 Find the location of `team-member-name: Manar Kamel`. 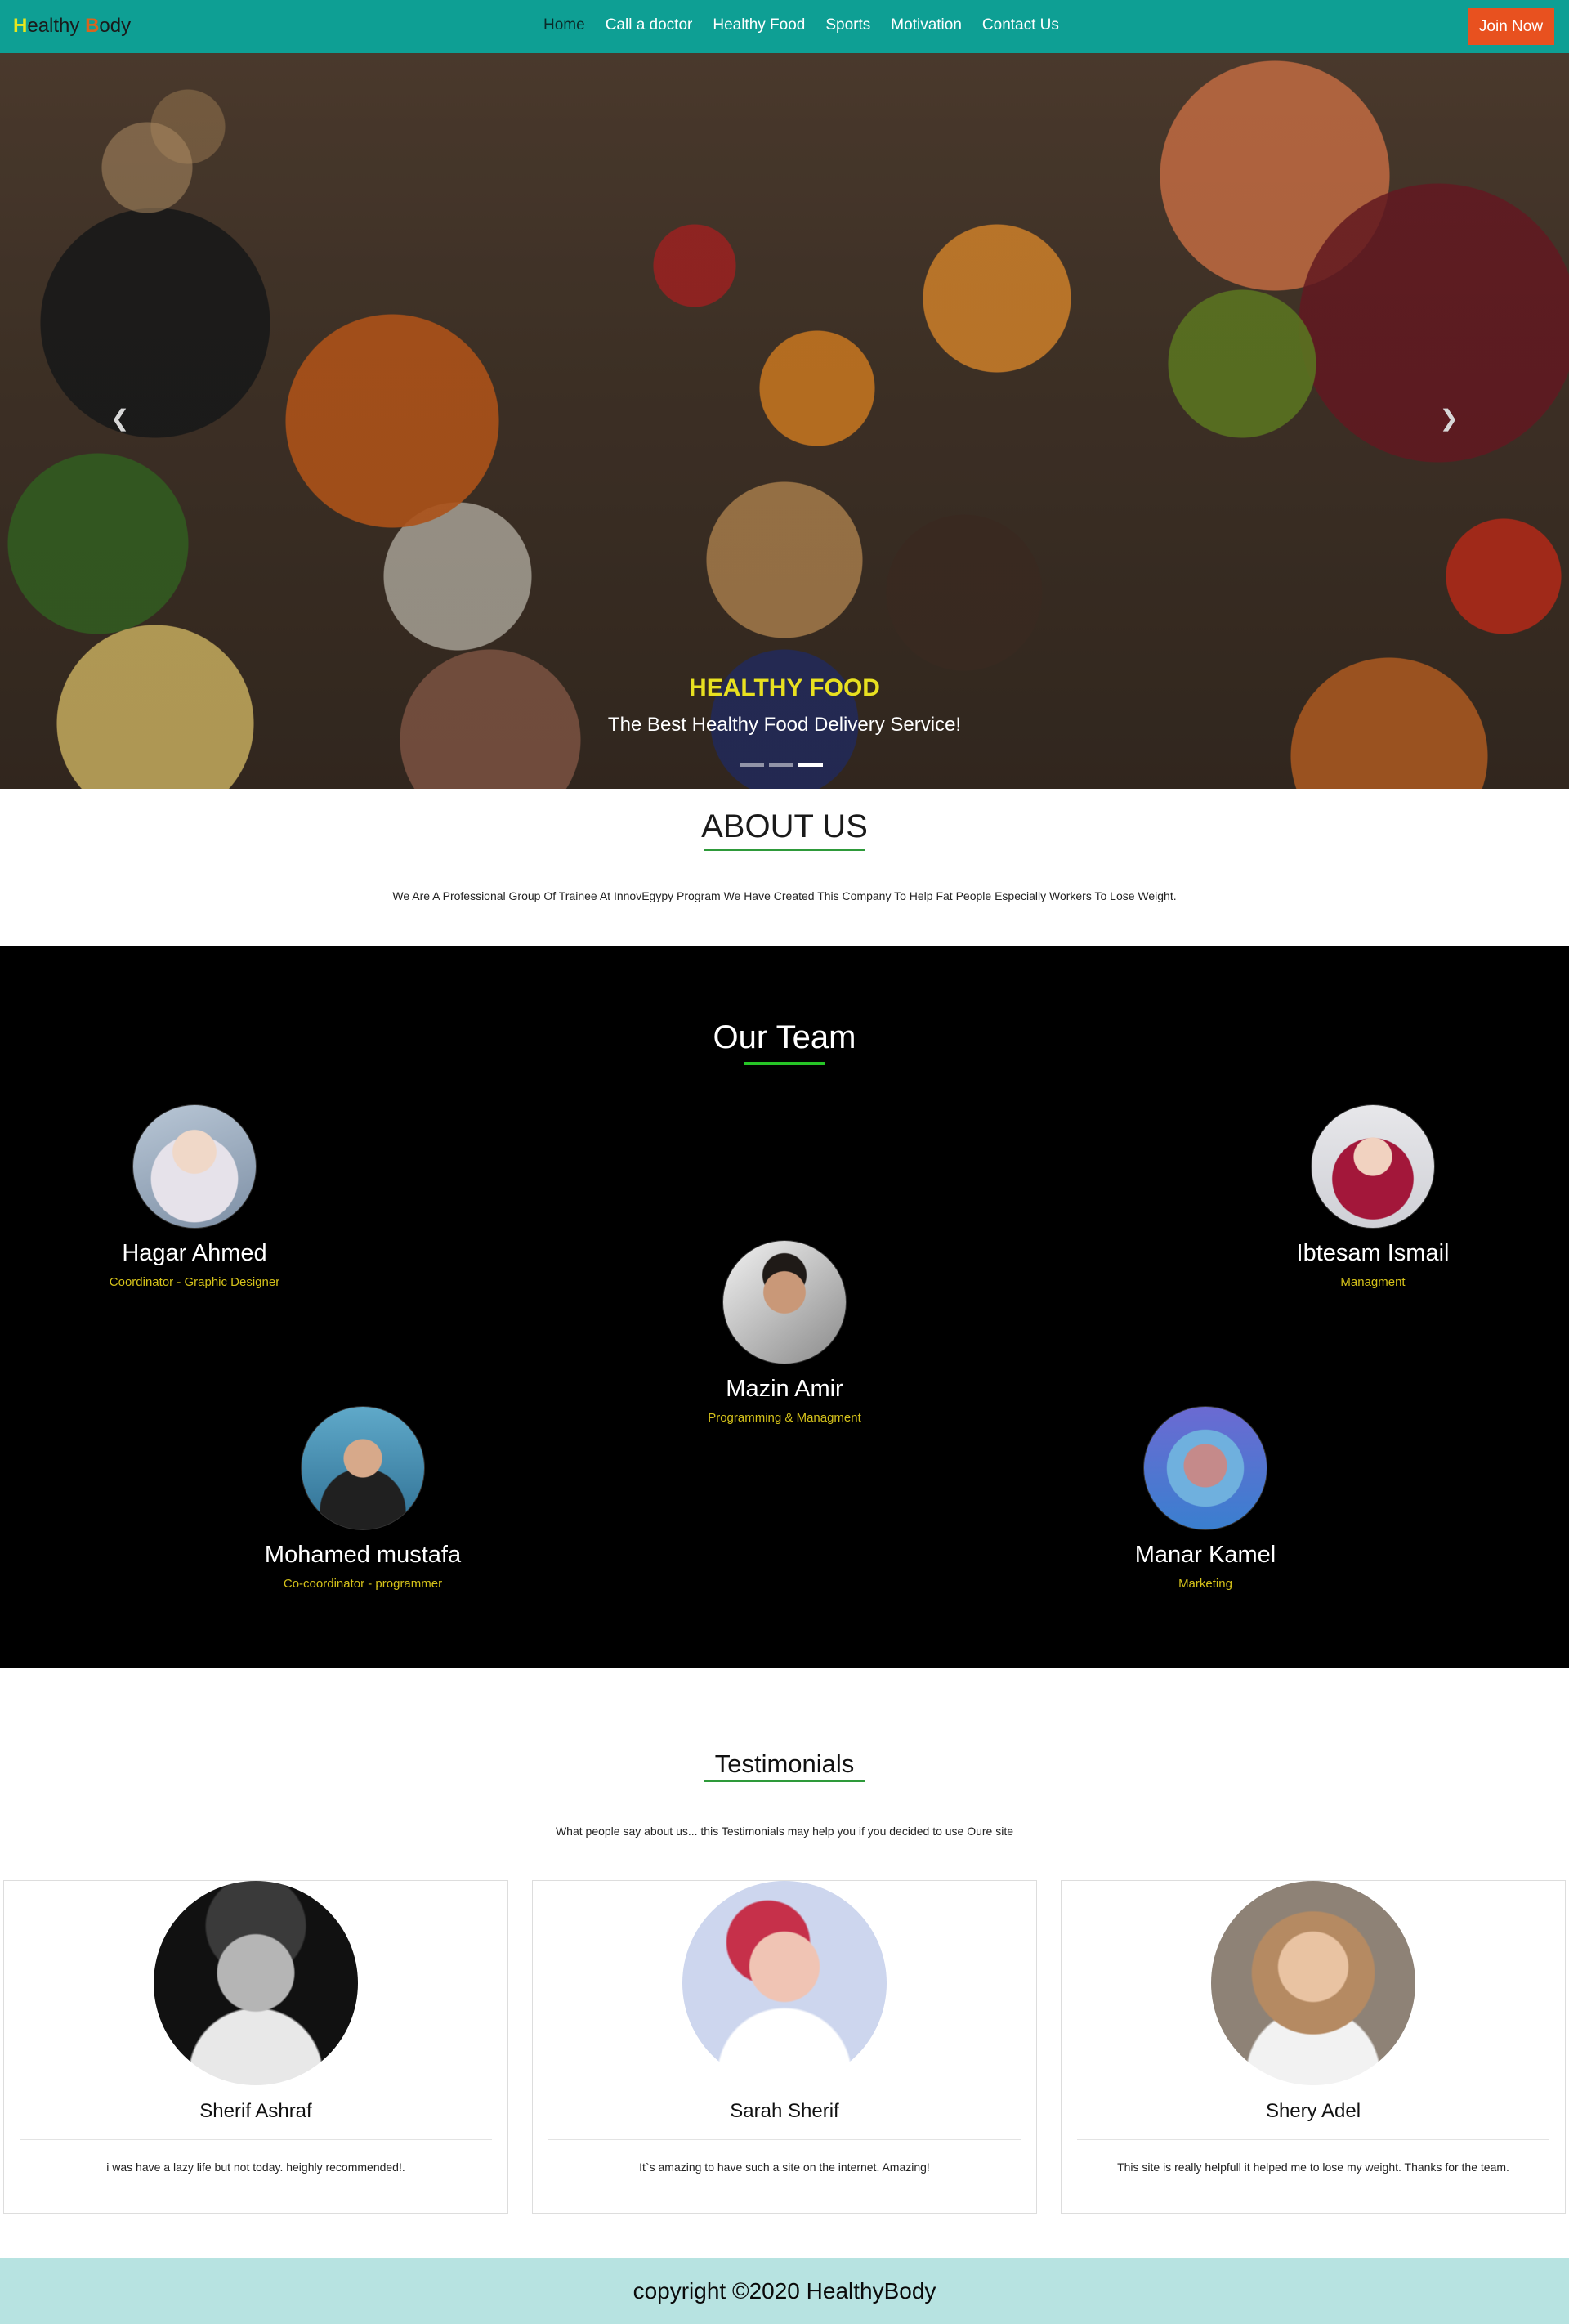

team-member-name: Manar Kamel is located at coordinates (1205, 1555).